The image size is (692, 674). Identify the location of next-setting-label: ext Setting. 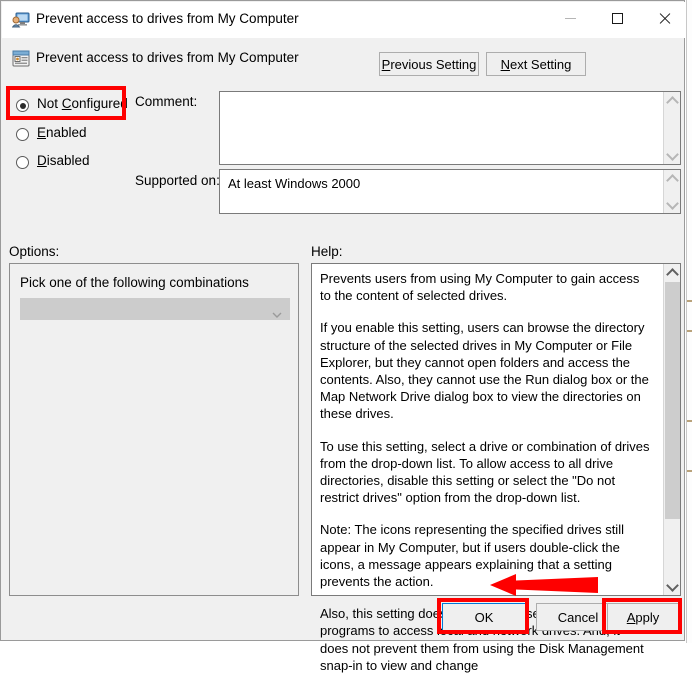
(540, 64).